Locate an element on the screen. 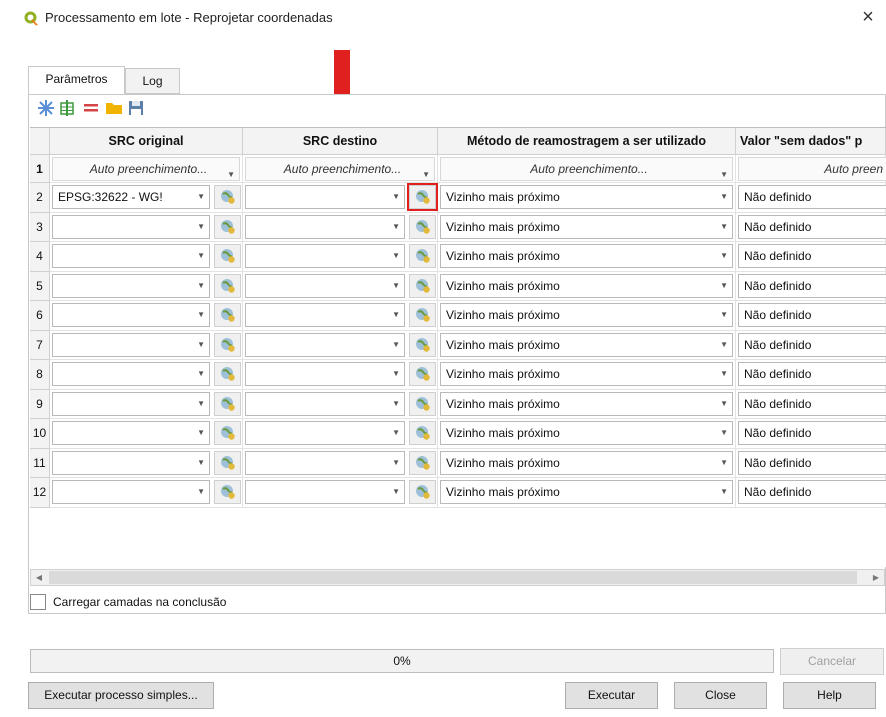 This screenshot has width=886, height=717. scroll-thumb is located at coordinates (453, 577).